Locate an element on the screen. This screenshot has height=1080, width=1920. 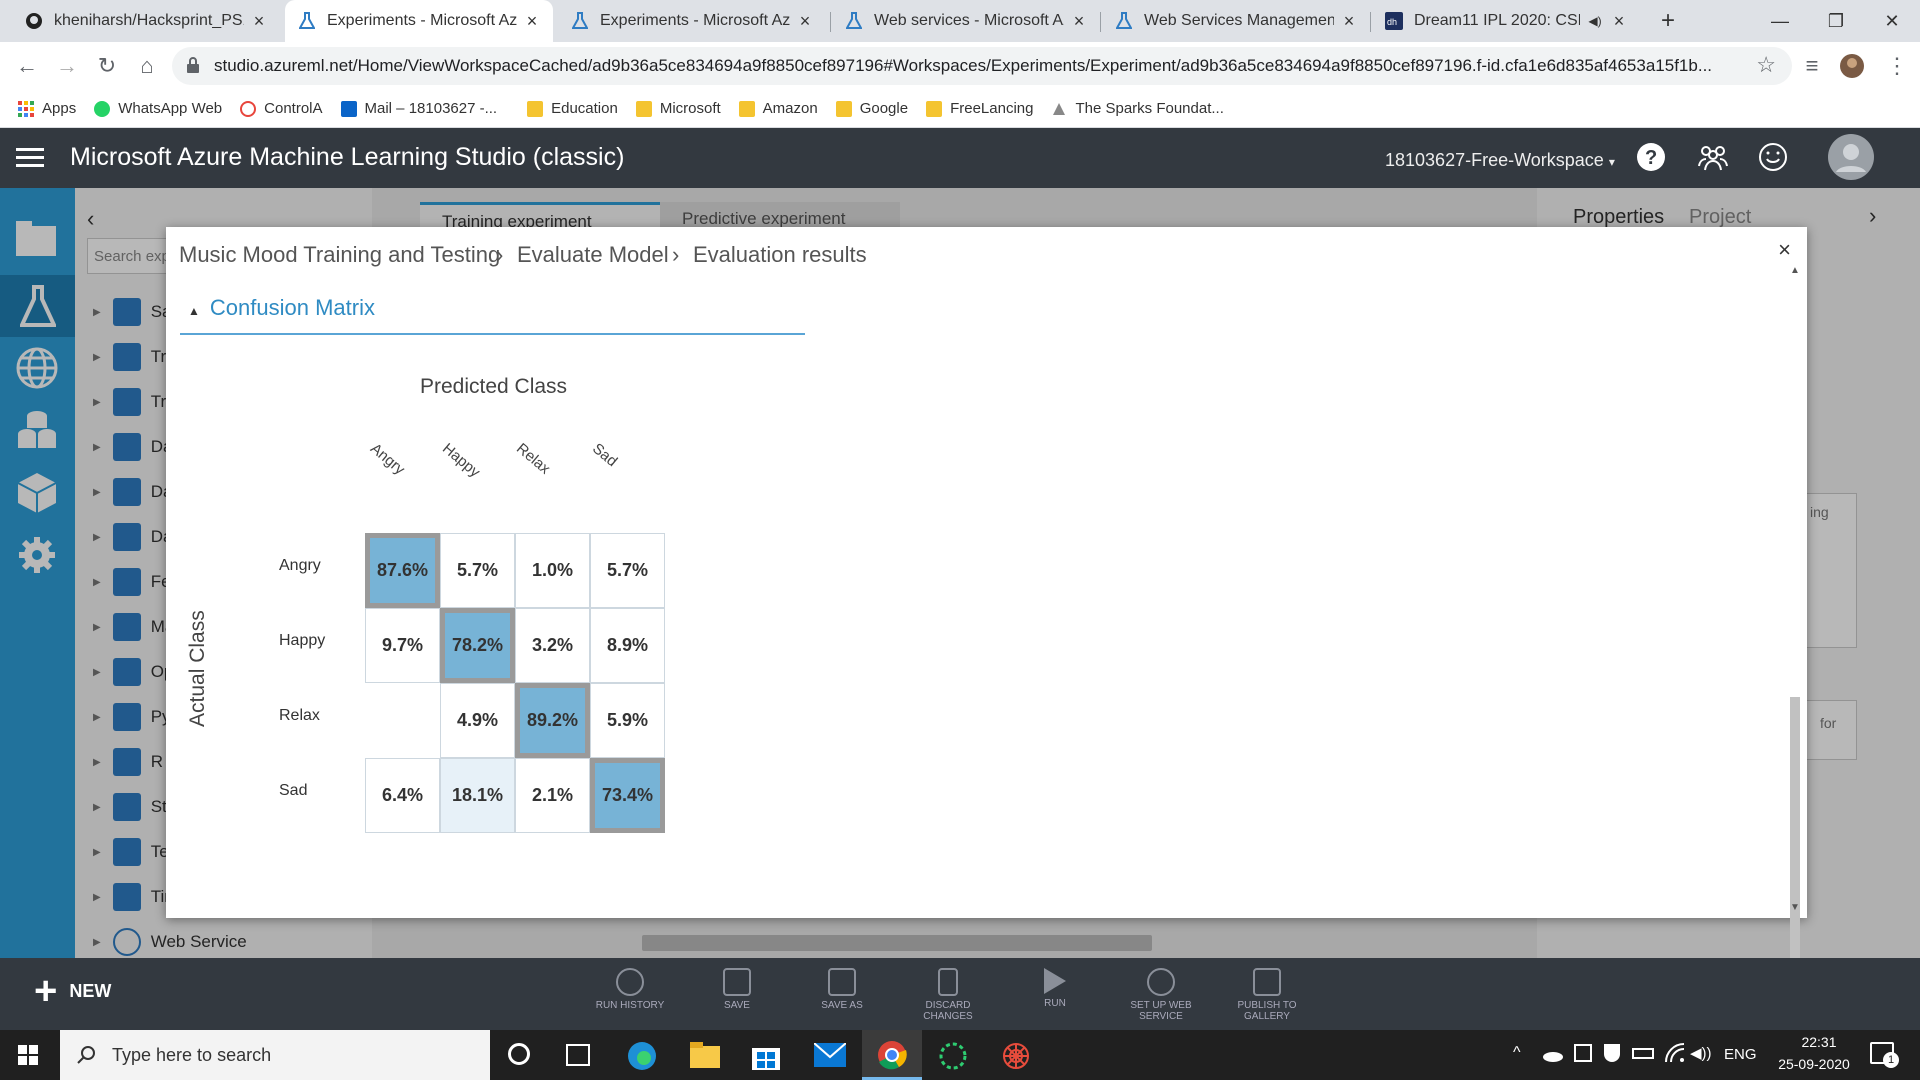
browser-tab: Web services - Microsoft Azu × is located at coordinates (966, 21).